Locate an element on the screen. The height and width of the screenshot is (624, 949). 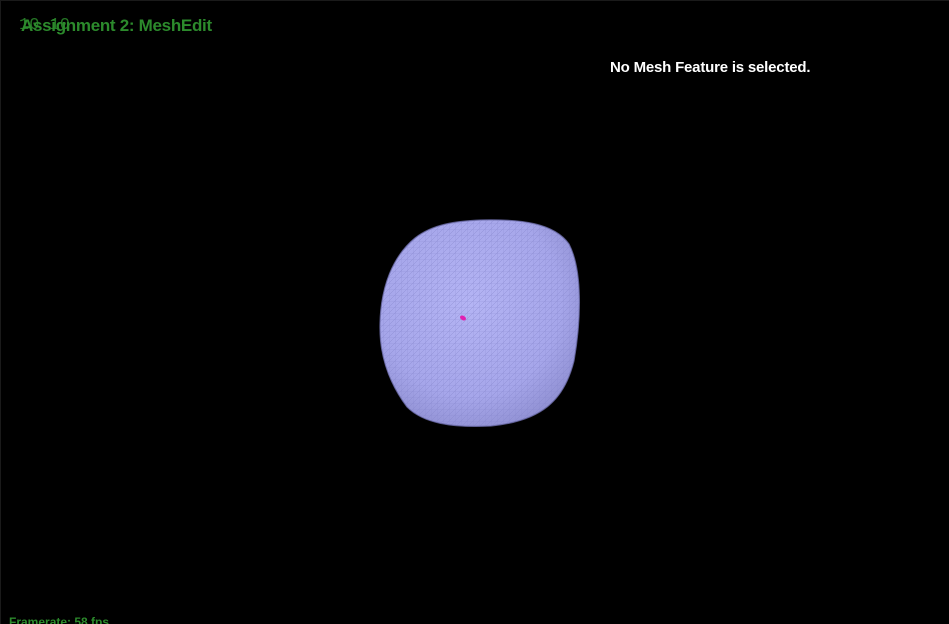
app-title: Assignment 2: MeshEdit is located at coordinates (116, 25).